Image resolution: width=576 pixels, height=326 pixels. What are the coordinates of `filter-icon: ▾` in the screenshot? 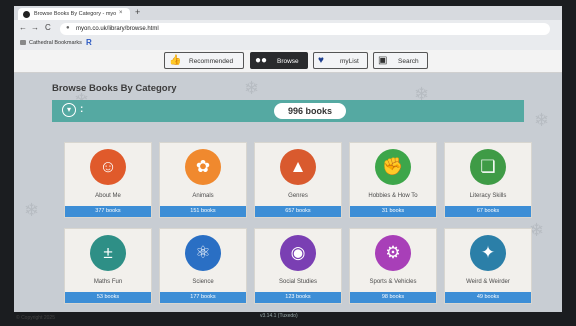 It's located at (69, 110).